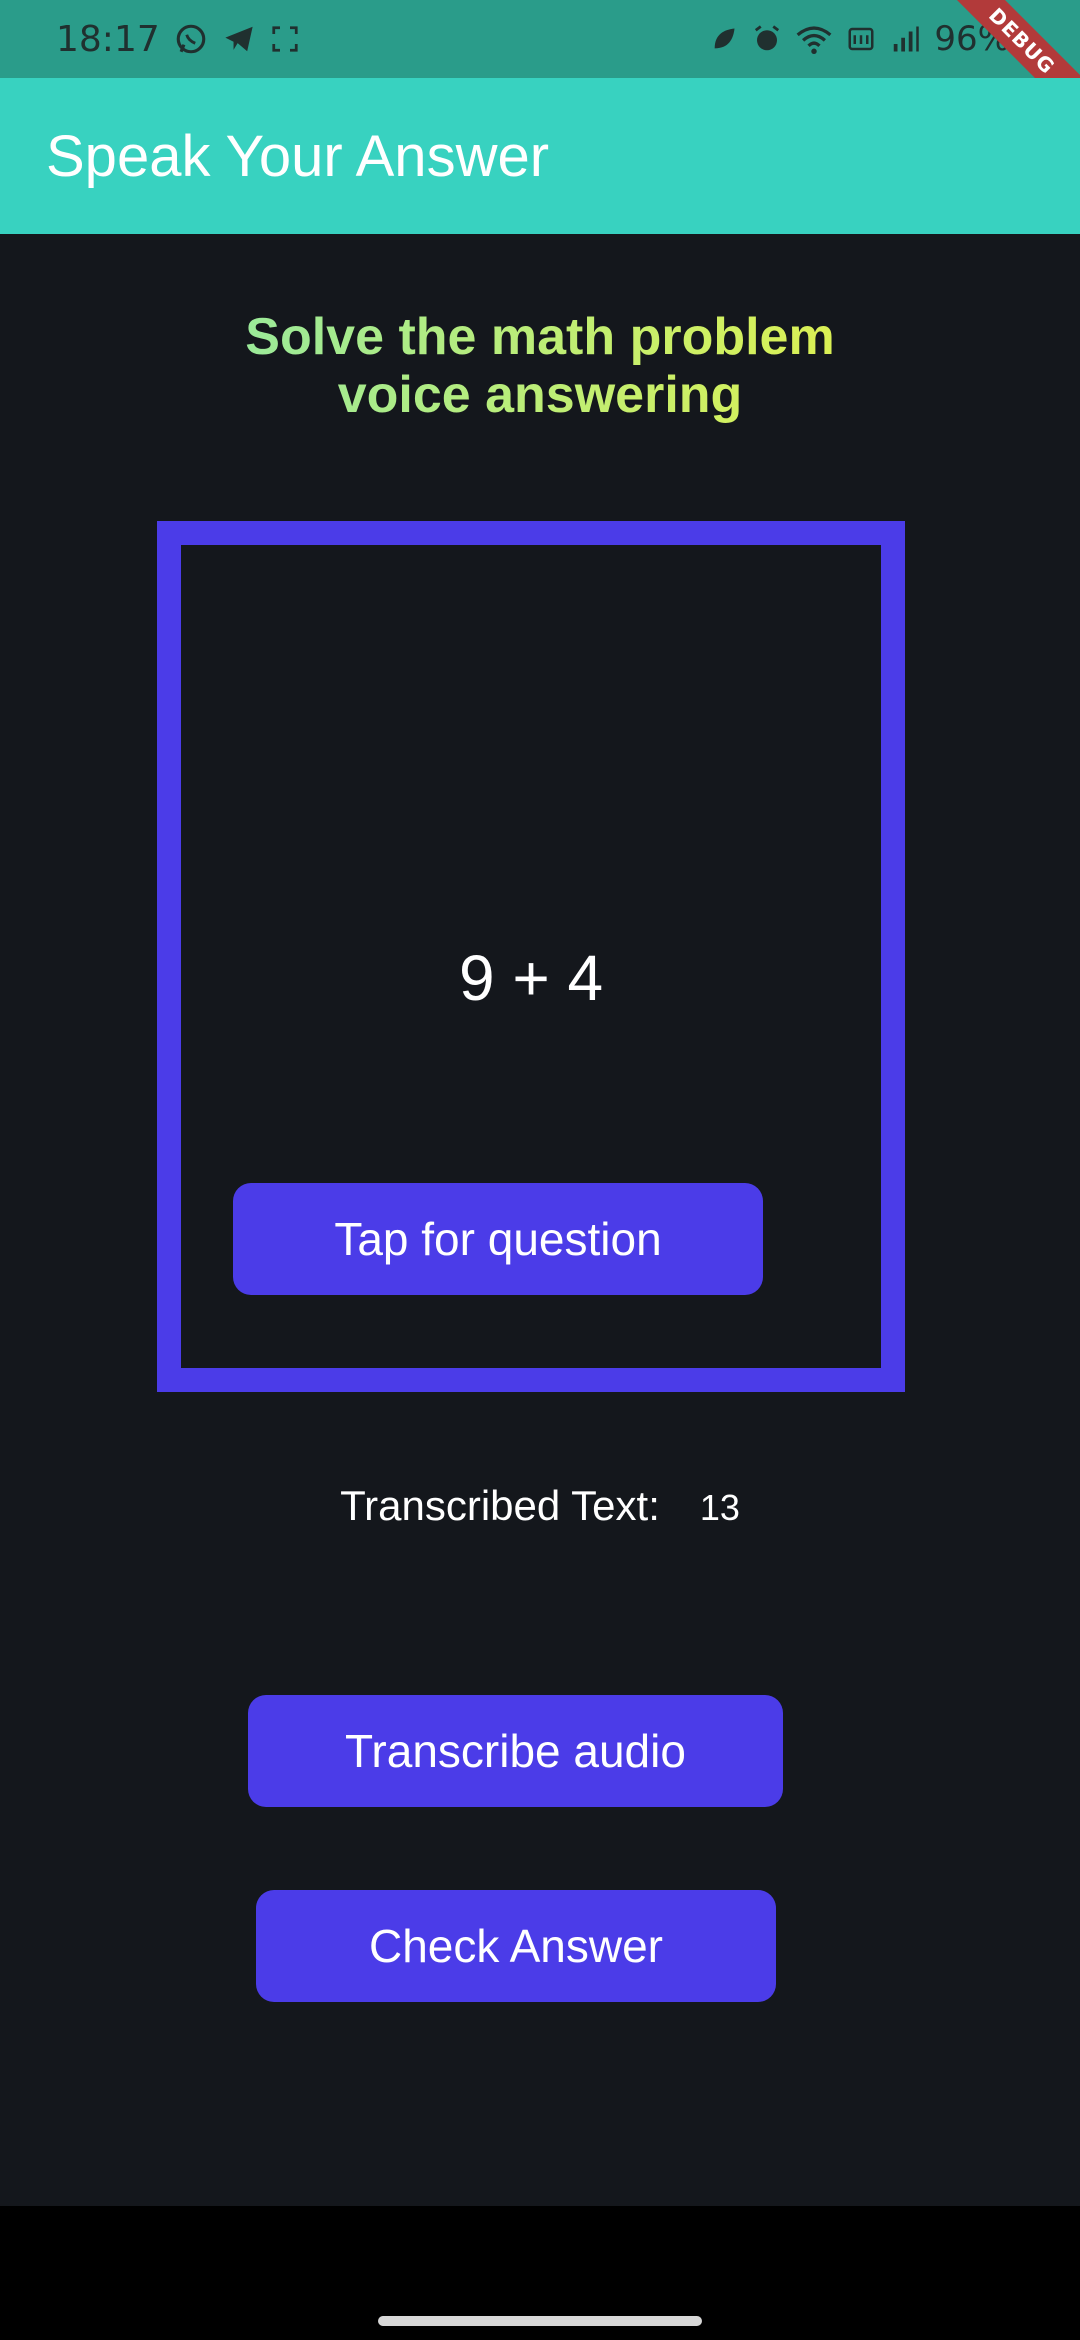 Image resolution: width=1080 pixels, height=2340 pixels. What do you see at coordinates (814, 39) in the screenshot?
I see `wifi-icon` at bounding box center [814, 39].